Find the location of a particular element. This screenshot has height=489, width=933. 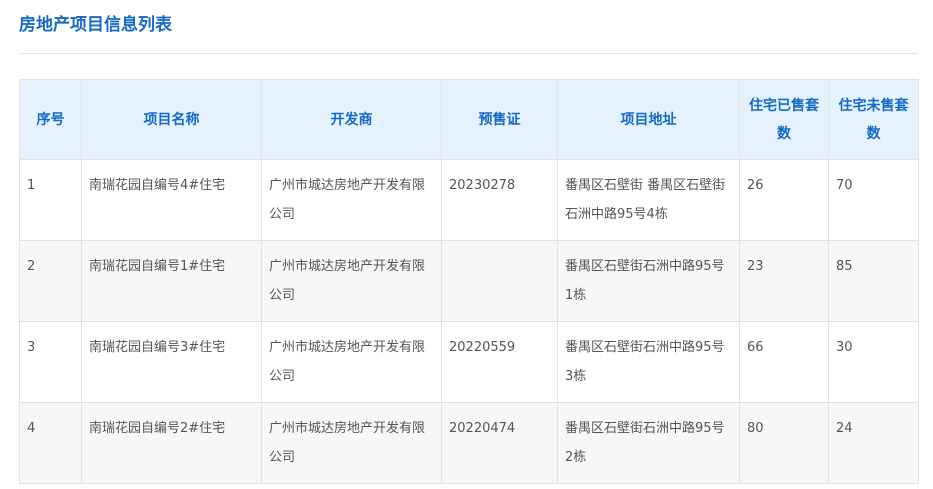

header-unsold-units: 住宅未售套数 is located at coordinates (873, 119).